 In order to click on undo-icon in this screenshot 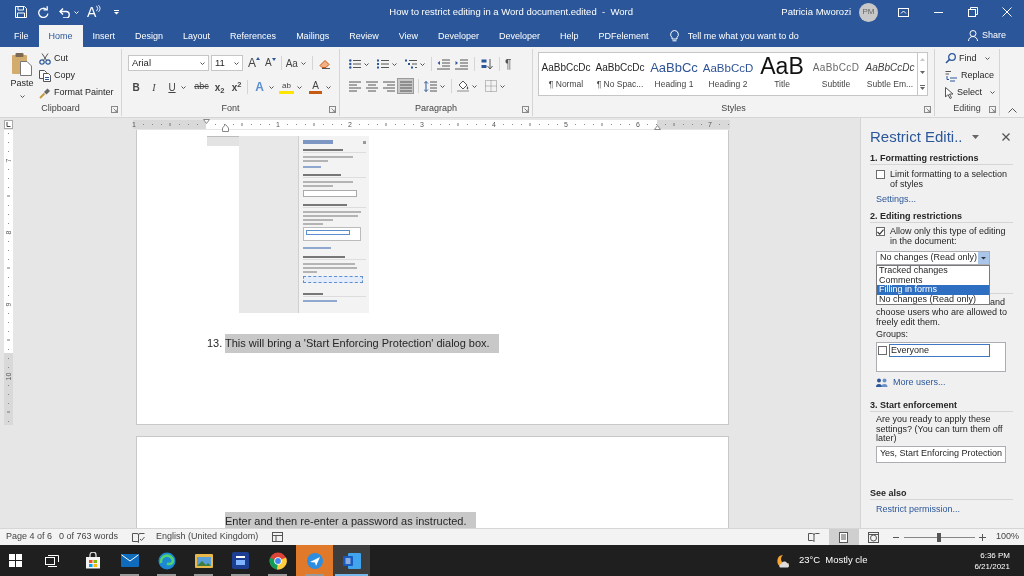, I will do `click(64, 12)`.